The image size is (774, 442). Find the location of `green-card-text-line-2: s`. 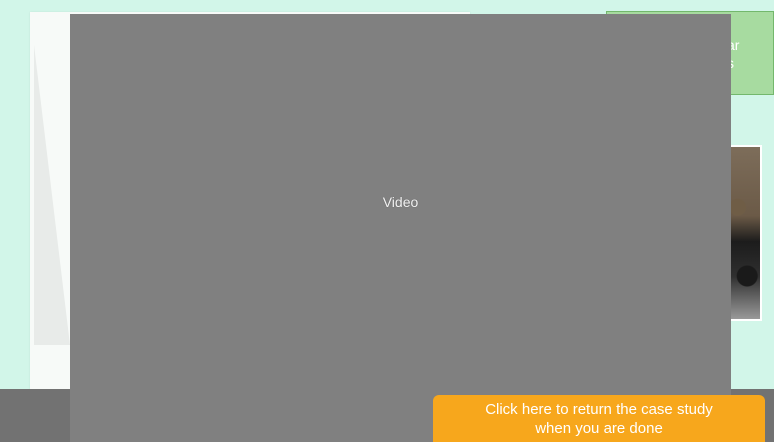

green-card-text-line-2: s is located at coordinates (750, 63).